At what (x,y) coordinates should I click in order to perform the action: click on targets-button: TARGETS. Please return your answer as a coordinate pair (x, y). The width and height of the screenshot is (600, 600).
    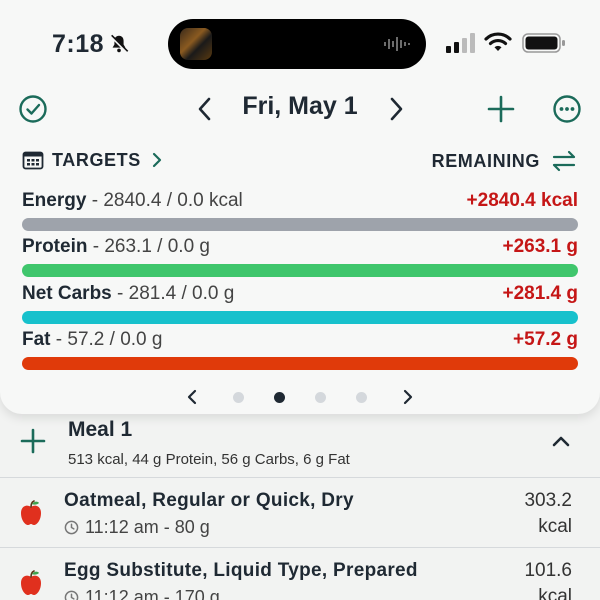
    Looking at the image, I should click on (93, 160).